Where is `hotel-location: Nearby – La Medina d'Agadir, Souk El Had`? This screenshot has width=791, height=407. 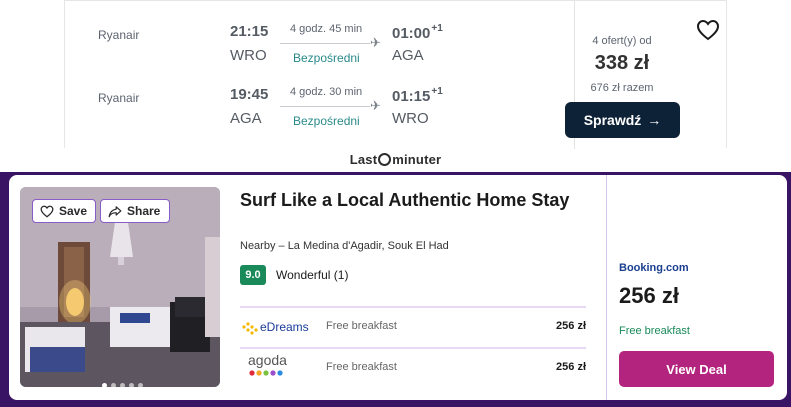 hotel-location: Nearby – La Medina d'Agadir, Souk El Had is located at coordinates (344, 246).